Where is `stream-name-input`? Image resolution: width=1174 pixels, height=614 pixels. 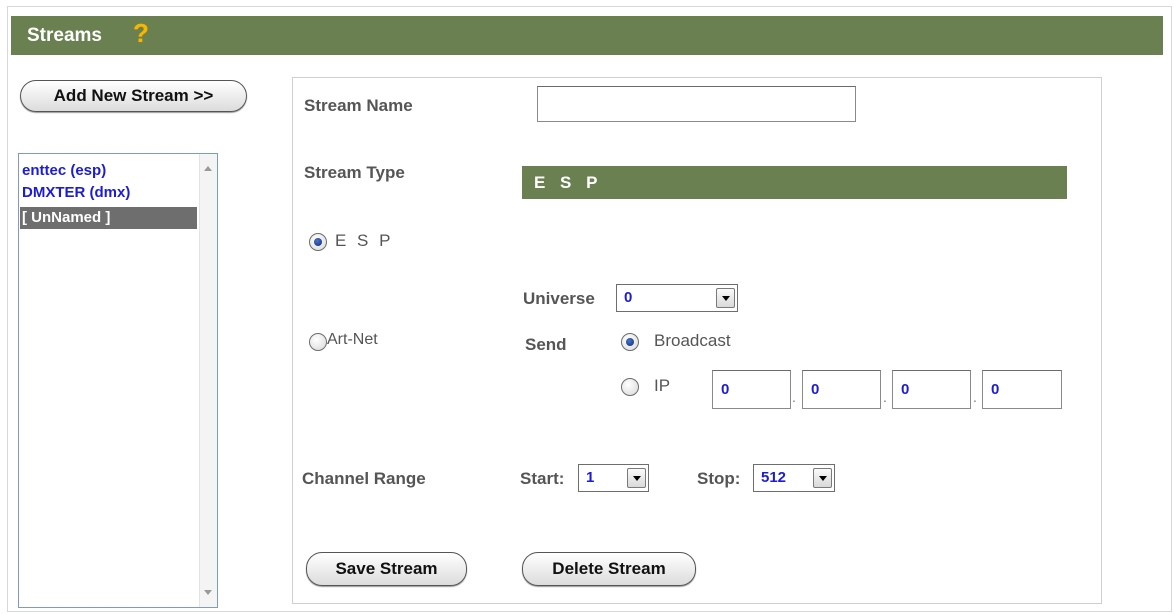 stream-name-input is located at coordinates (696, 104).